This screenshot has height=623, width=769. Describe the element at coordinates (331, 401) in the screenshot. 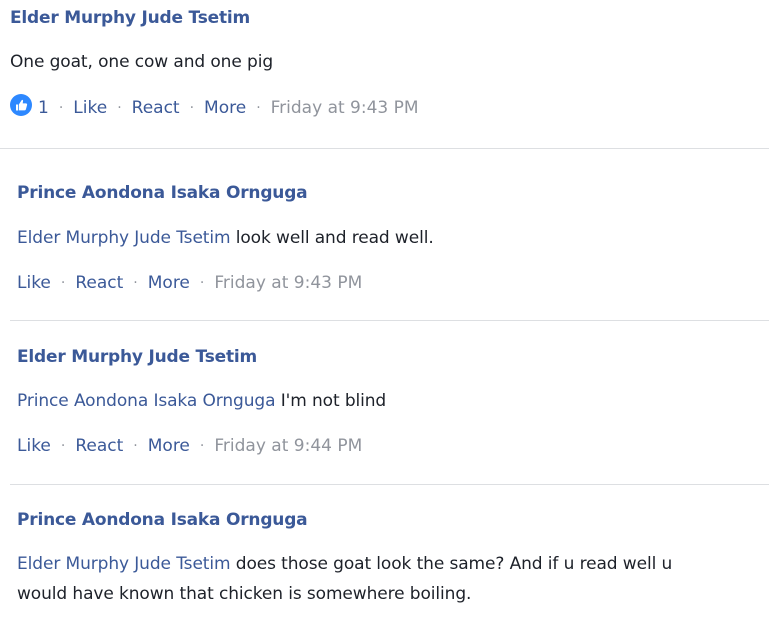

I see `comment-body: I'm not blind` at that location.